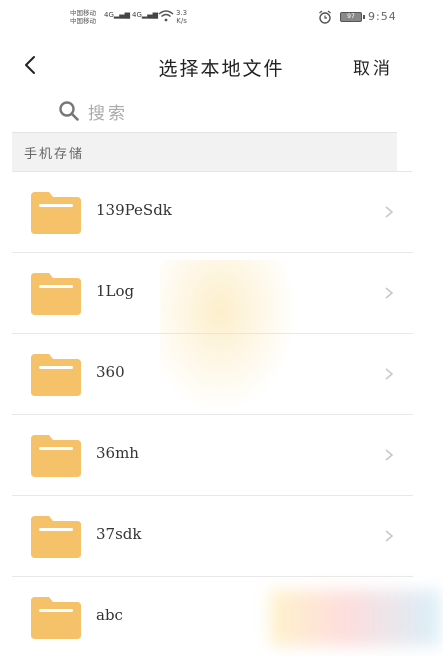  Describe the element at coordinates (166, 16) in the screenshot. I see `wifi-icon` at that location.